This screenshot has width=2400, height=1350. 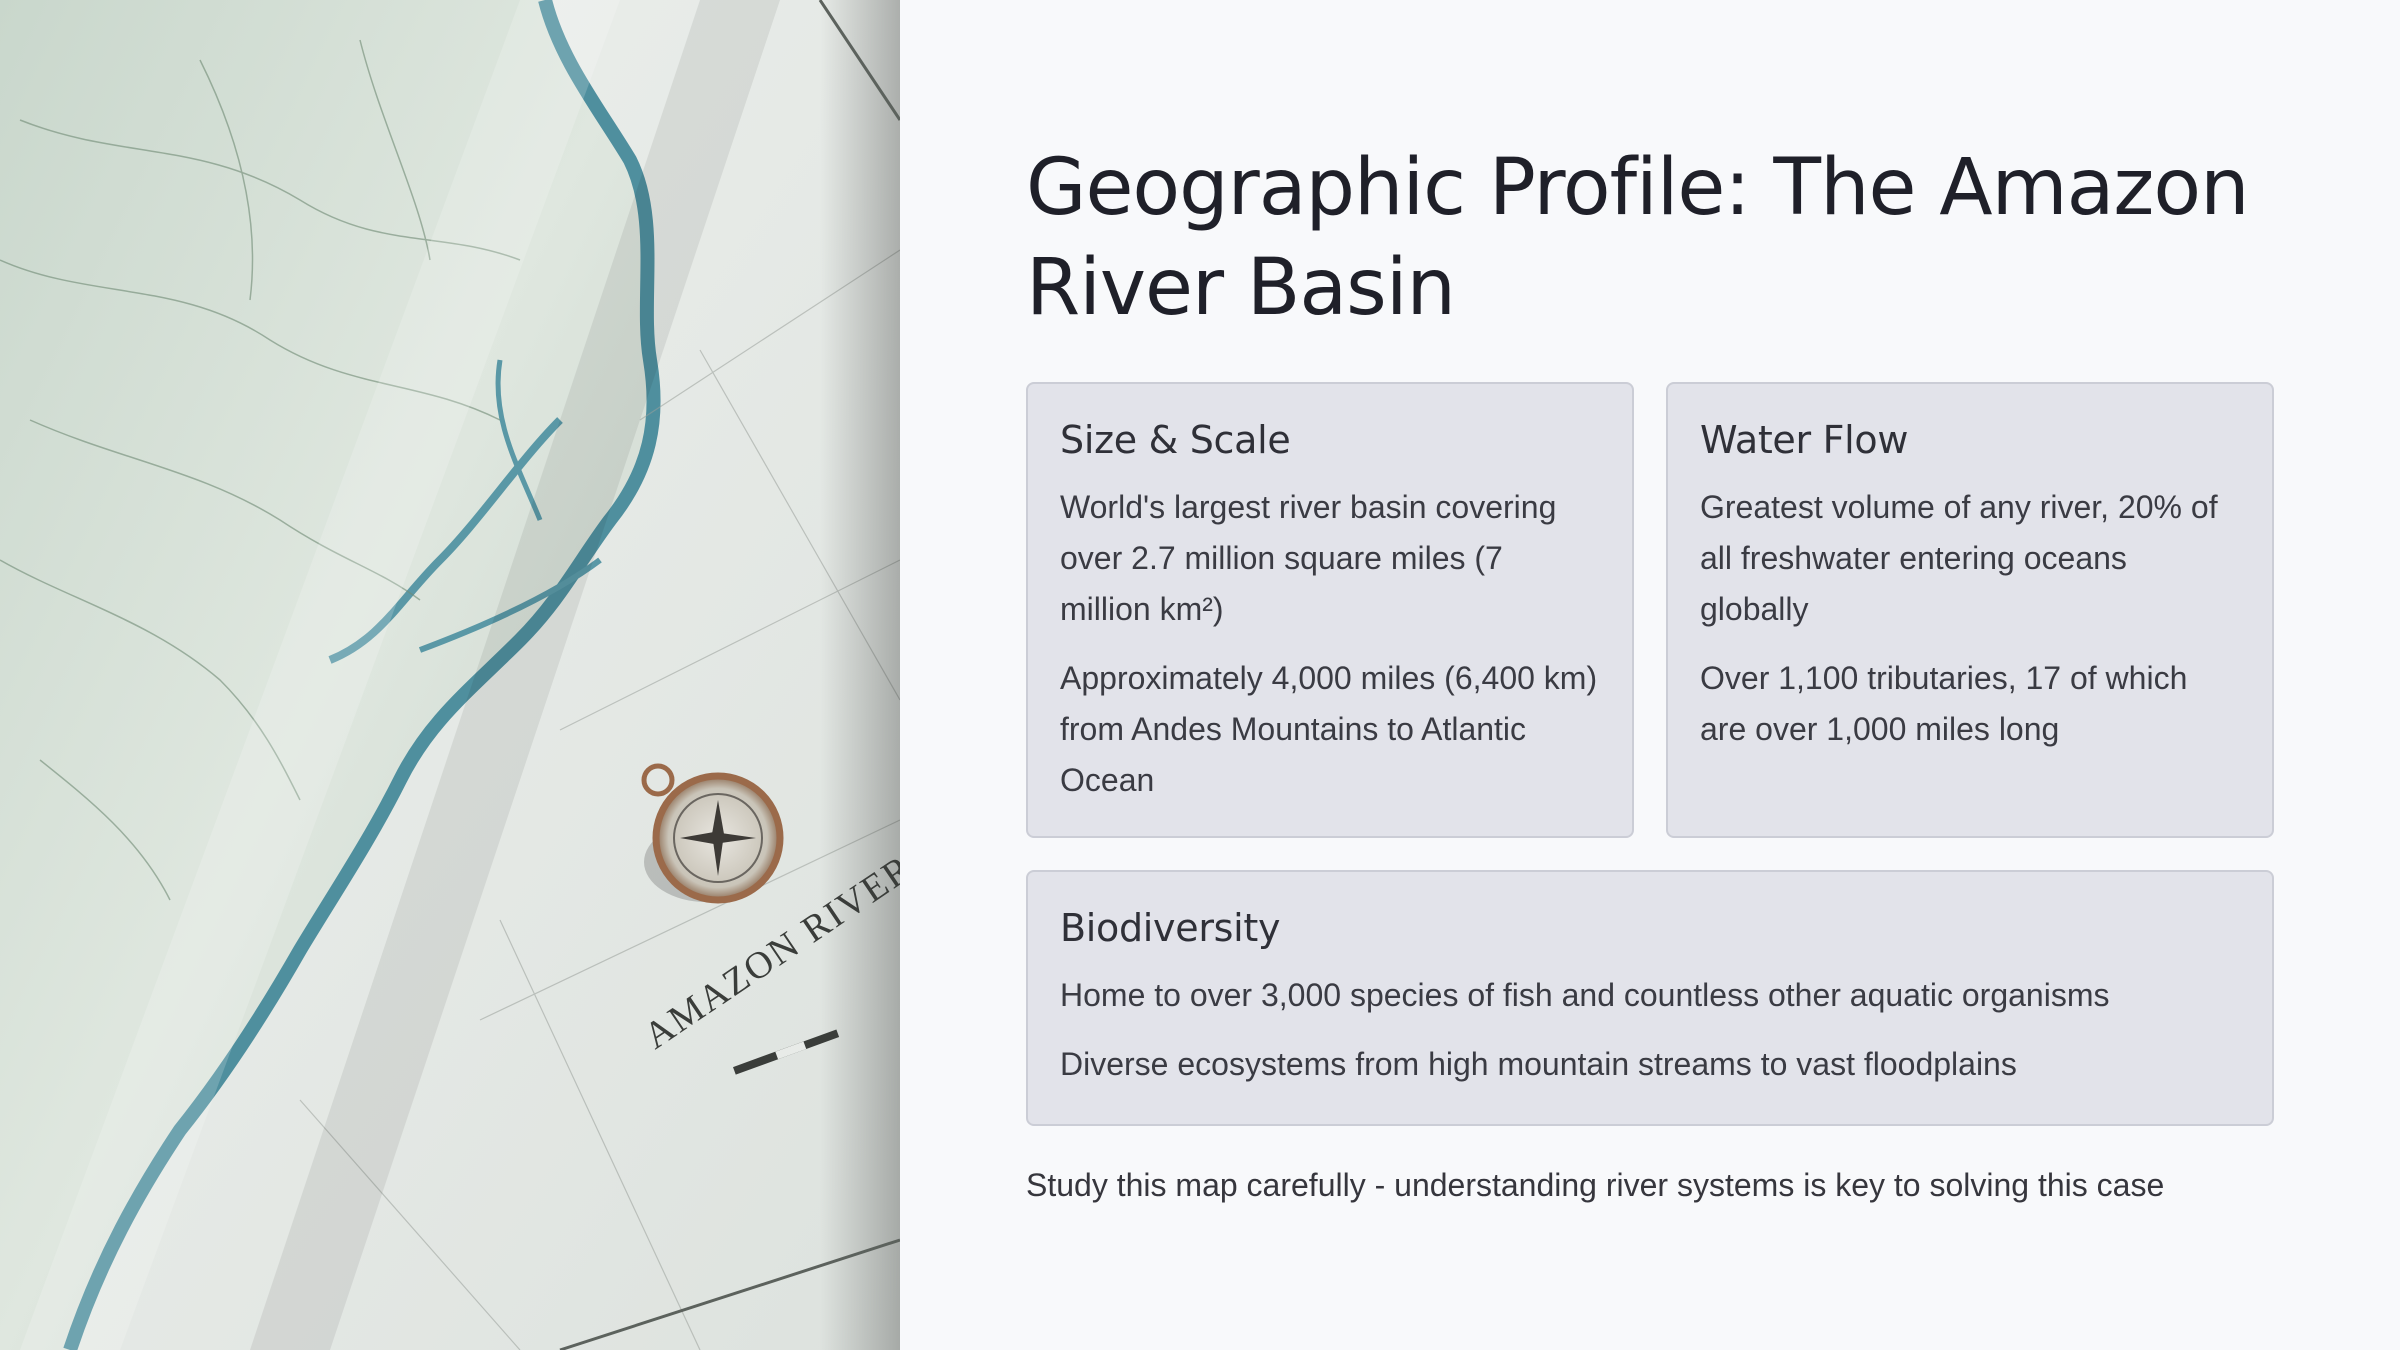 What do you see at coordinates (1170, 928) in the screenshot?
I see `card-title: Biodiversity` at bounding box center [1170, 928].